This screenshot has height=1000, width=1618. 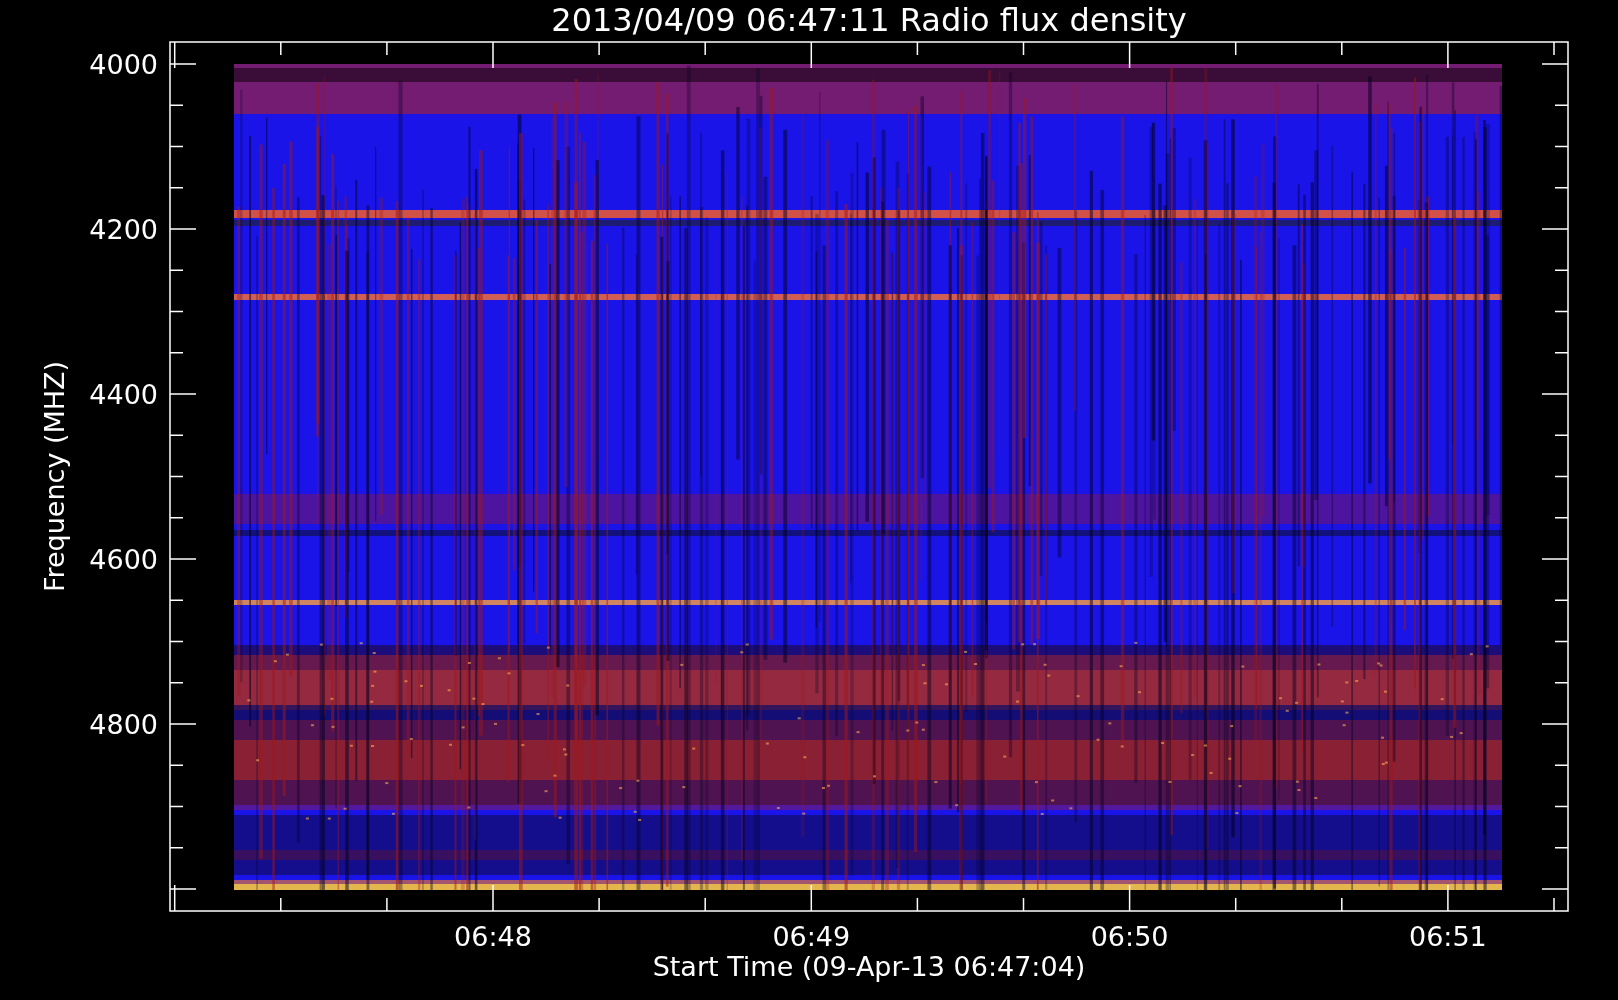 What do you see at coordinates (869, 20) in the screenshot?
I see `chart-title: 2013/04/09 06:47:11 Radio flux density` at bounding box center [869, 20].